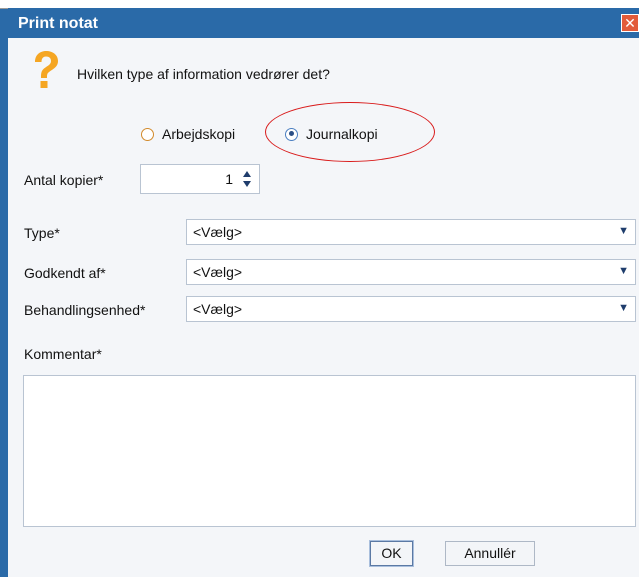 This screenshot has height=577, width=639. What do you see at coordinates (391, 553) in the screenshot?
I see `ok-button: OK` at bounding box center [391, 553].